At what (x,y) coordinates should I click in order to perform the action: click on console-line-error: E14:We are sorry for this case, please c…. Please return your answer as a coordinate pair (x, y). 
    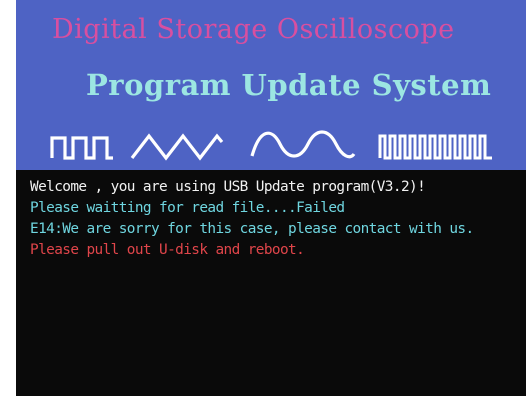
    Looking at the image, I should click on (252, 229).